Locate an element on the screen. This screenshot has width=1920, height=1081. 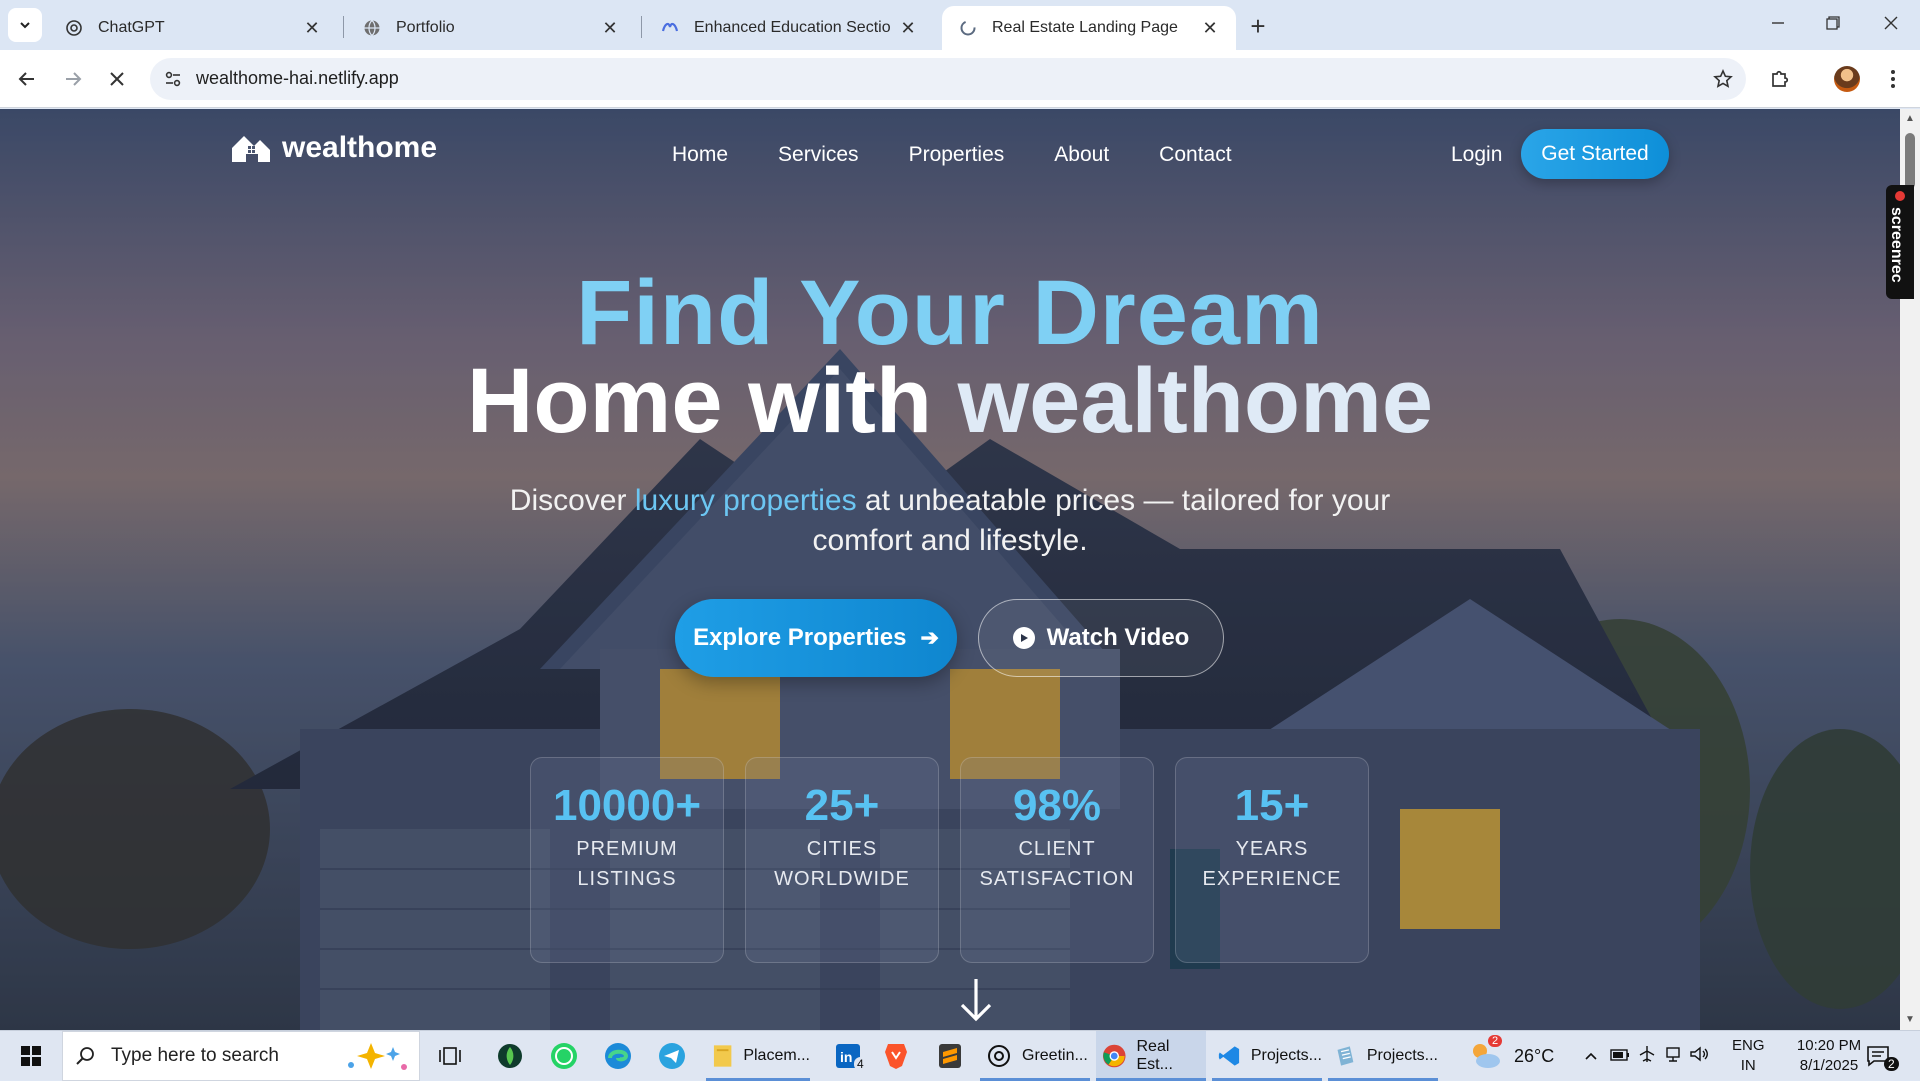
taskbar-search: Type here to search is located at coordinates (241, 1056).